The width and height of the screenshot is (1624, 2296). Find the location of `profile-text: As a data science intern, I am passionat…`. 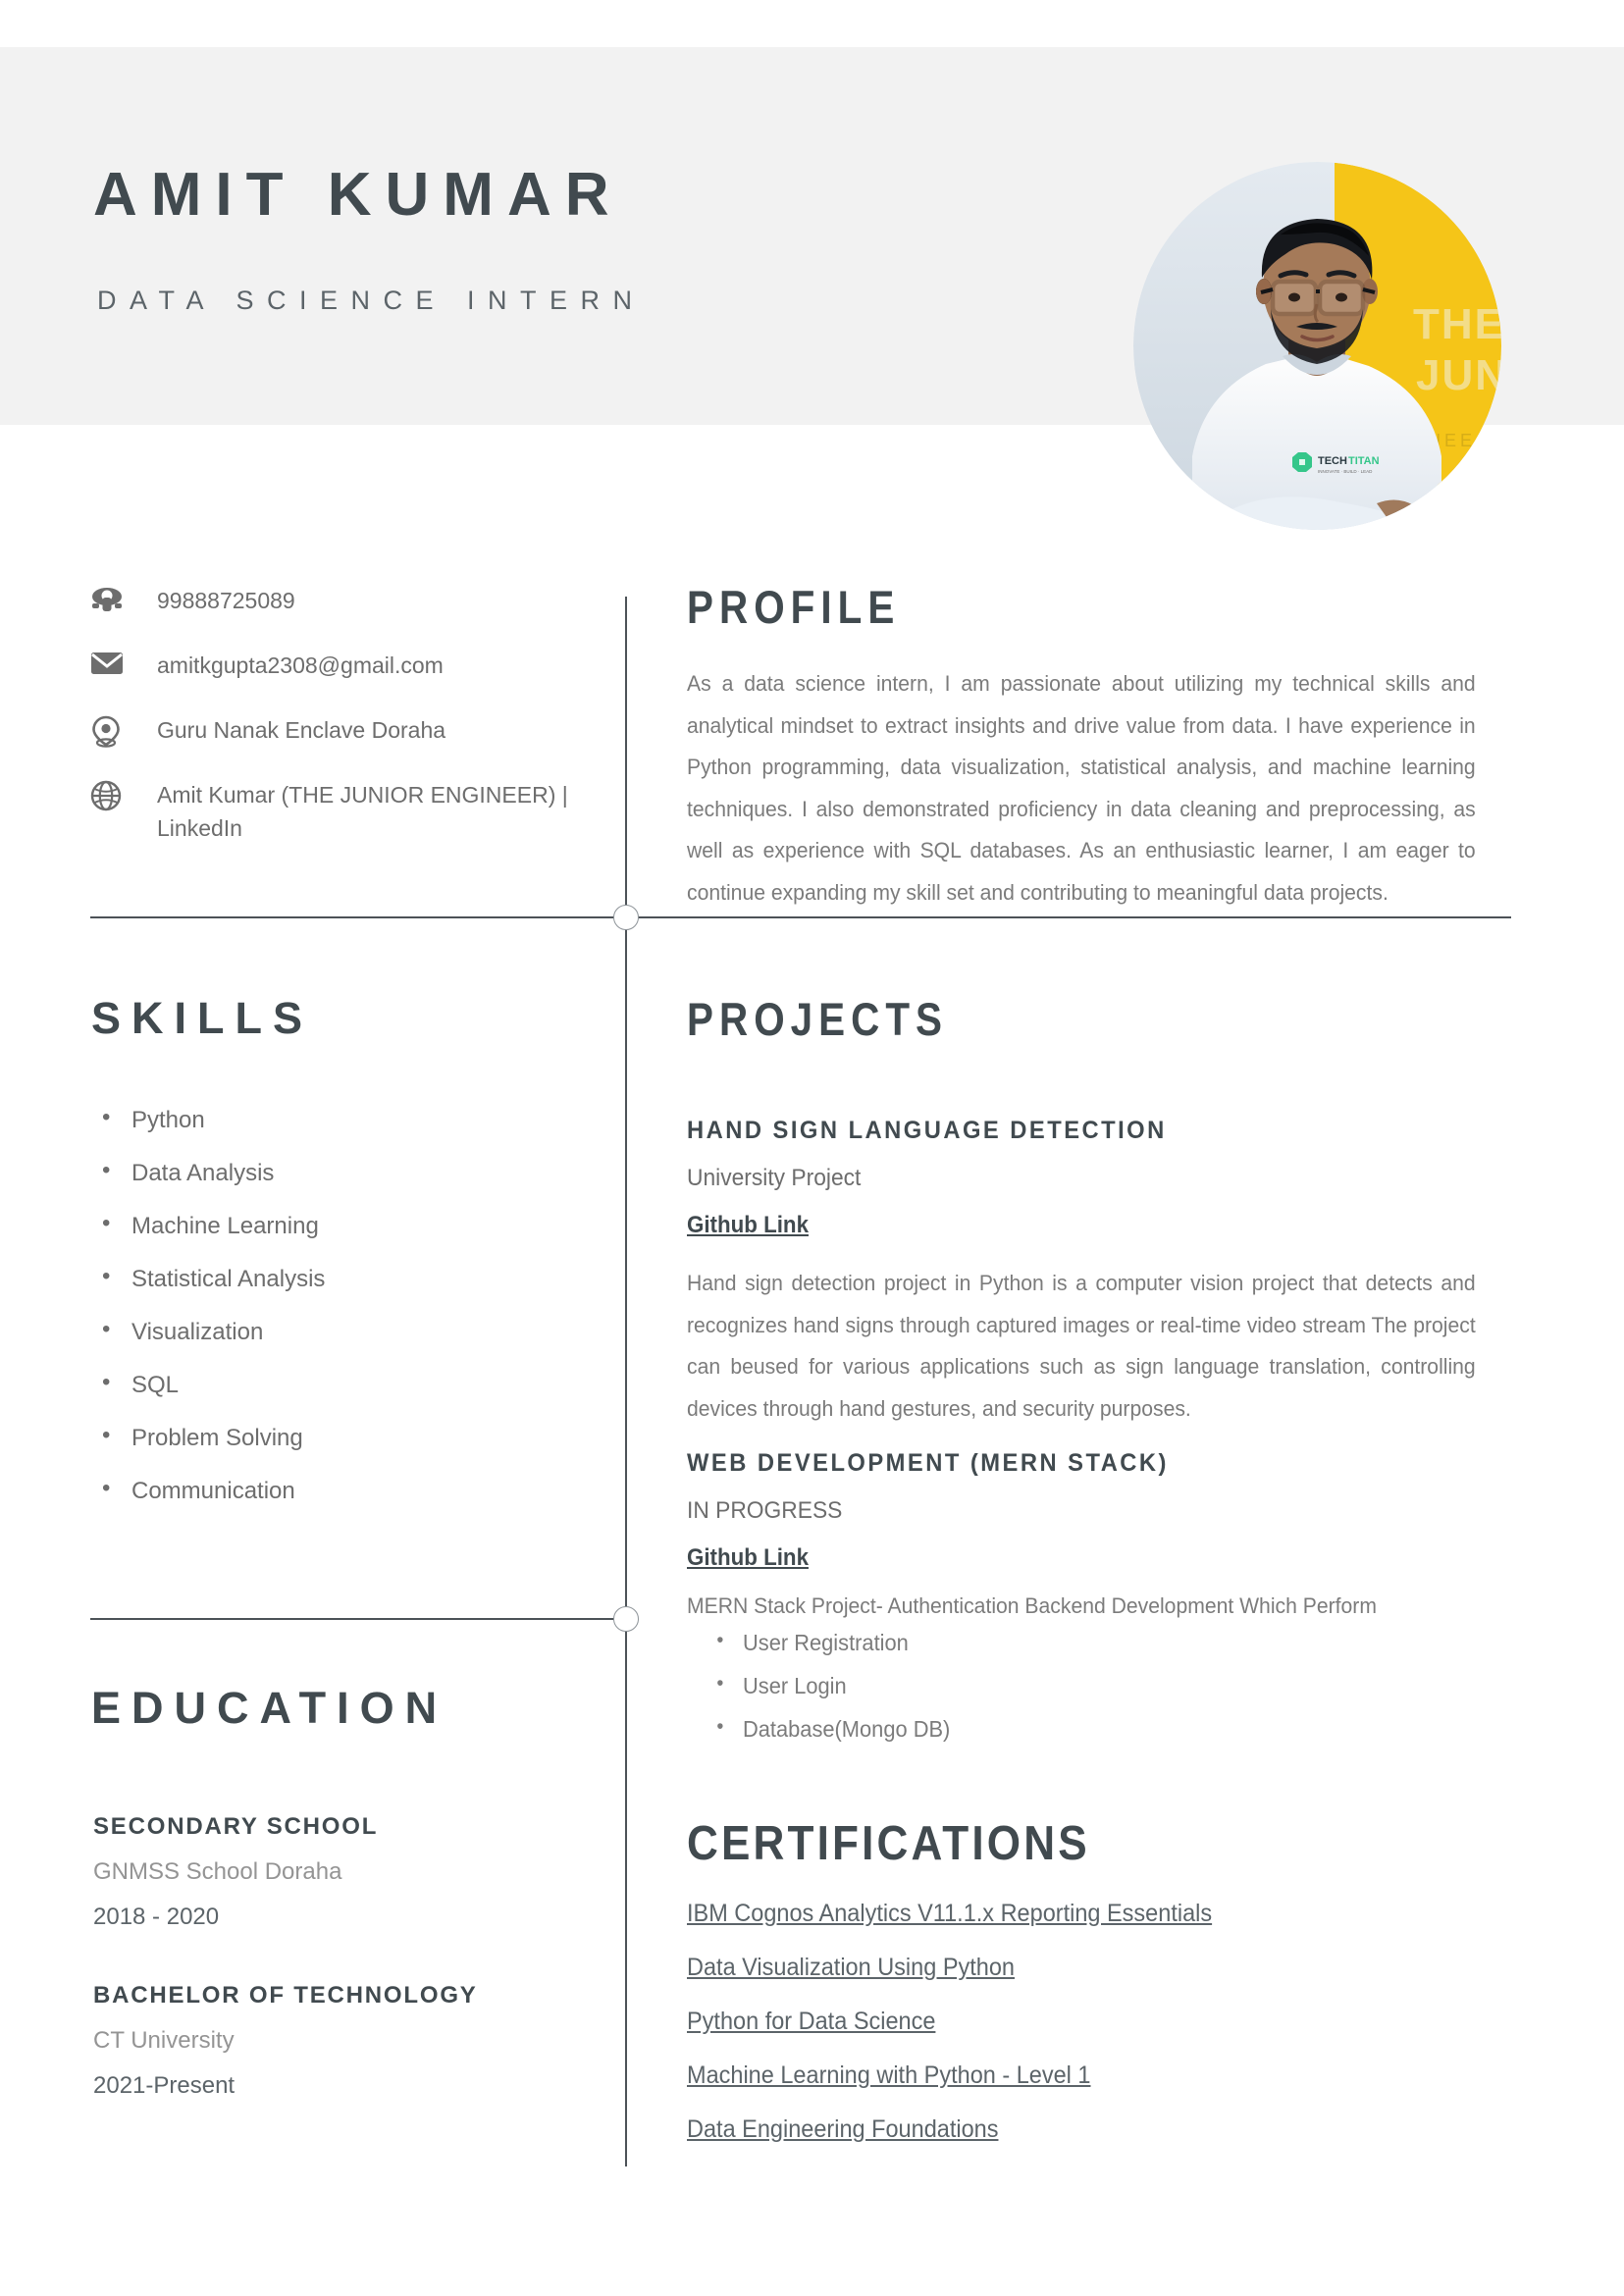

profile-text: As a data science intern, I am passionat… is located at coordinates (1081, 788).